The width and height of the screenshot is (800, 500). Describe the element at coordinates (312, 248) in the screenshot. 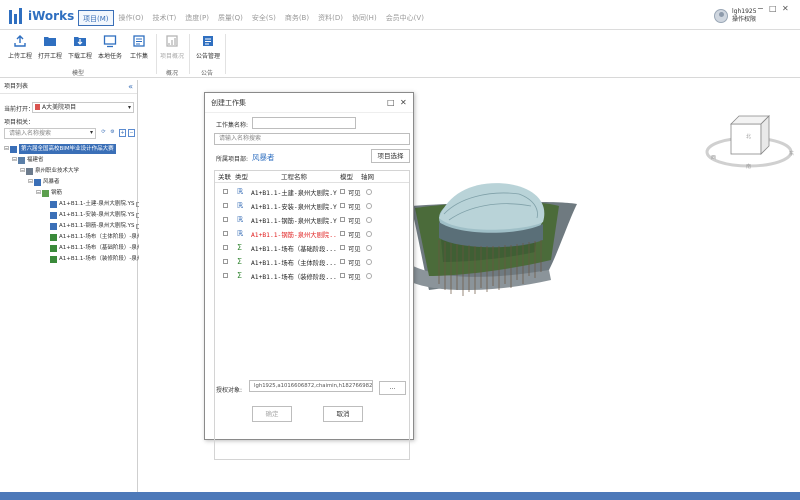

I see `table-row: Σ A1+B1.1-场布（基础阶段... 可见` at that location.